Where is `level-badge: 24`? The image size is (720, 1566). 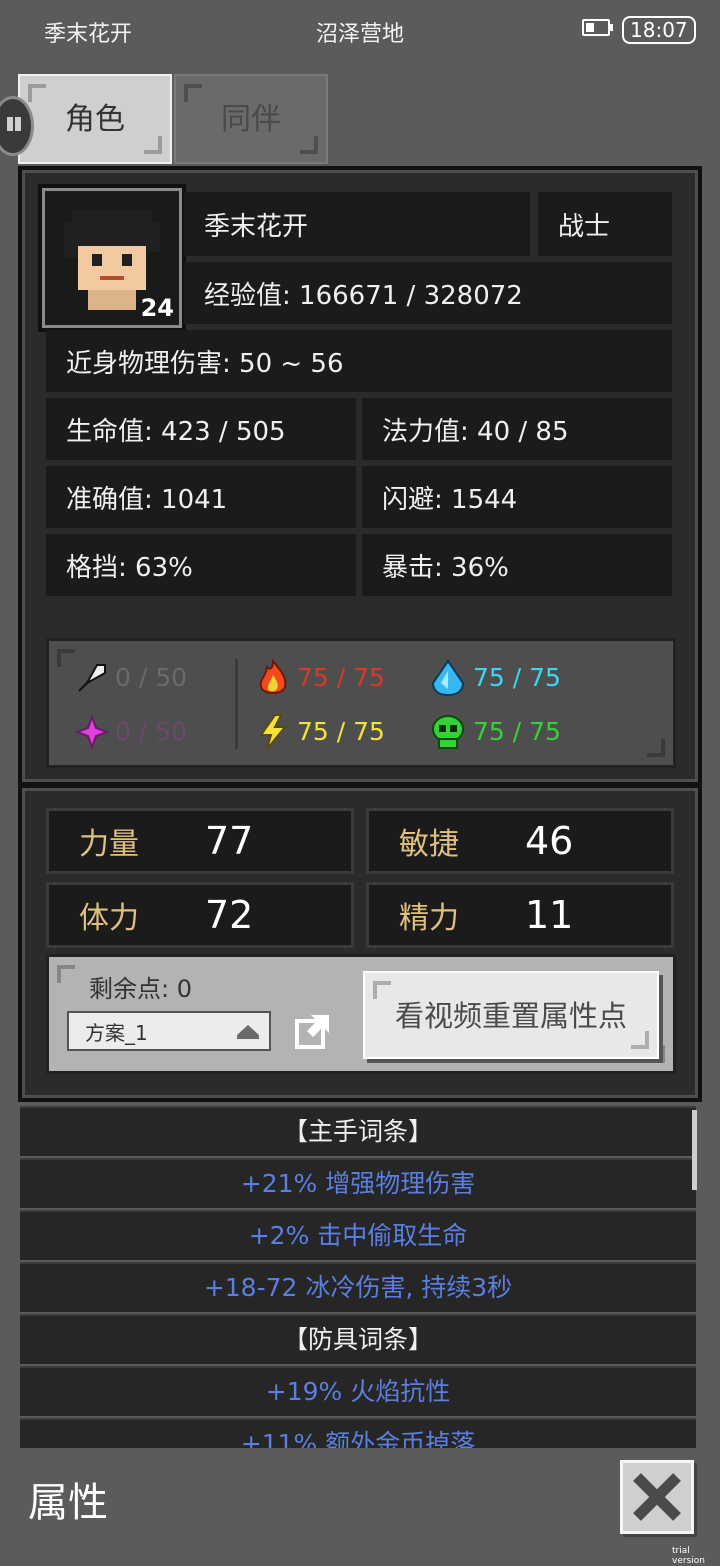 level-badge: 24 is located at coordinates (157, 308).